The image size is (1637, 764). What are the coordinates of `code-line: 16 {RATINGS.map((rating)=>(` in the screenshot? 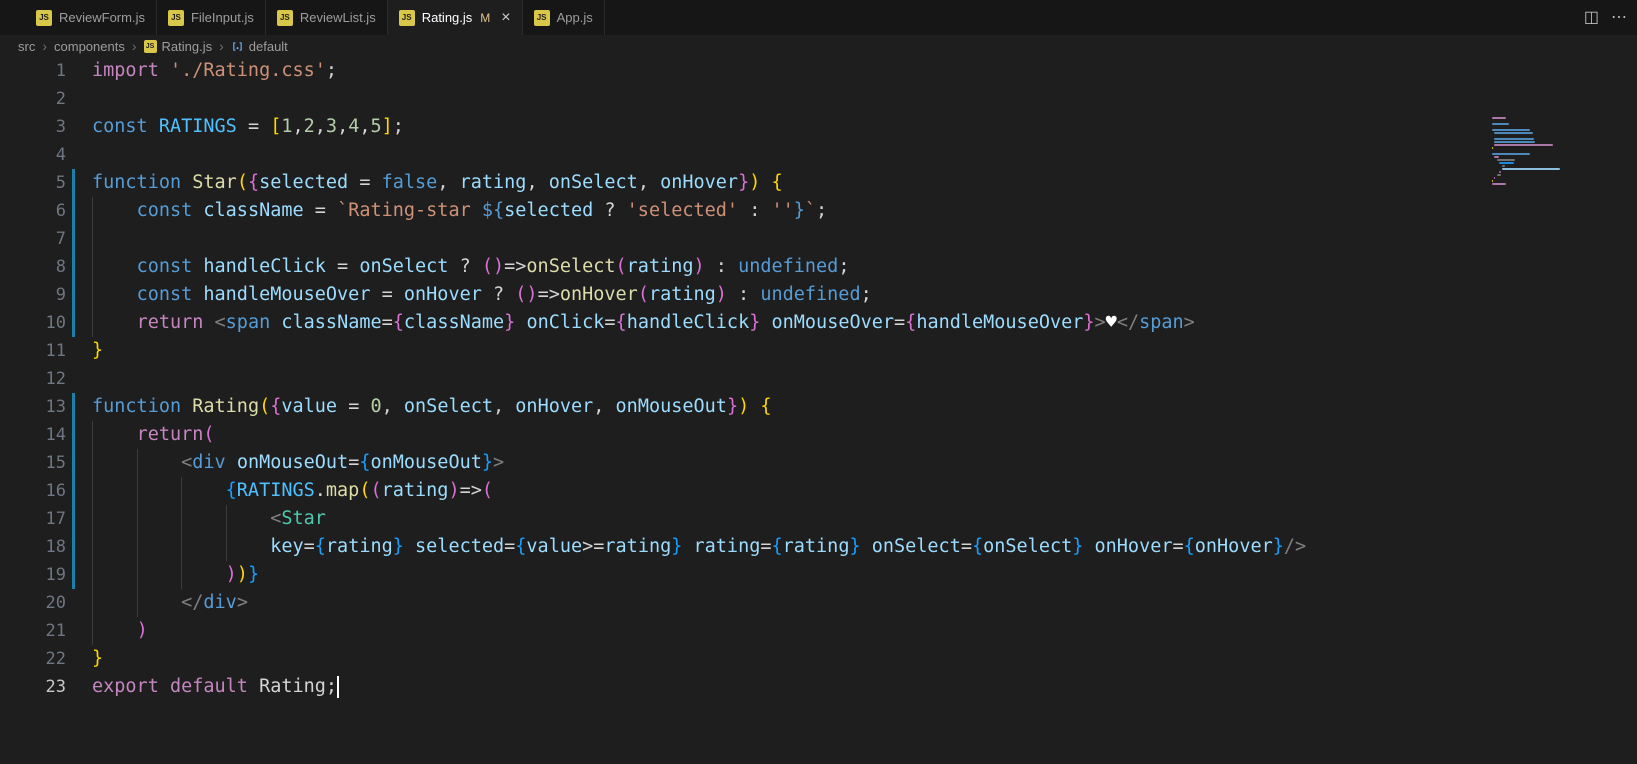 It's located at (818, 491).